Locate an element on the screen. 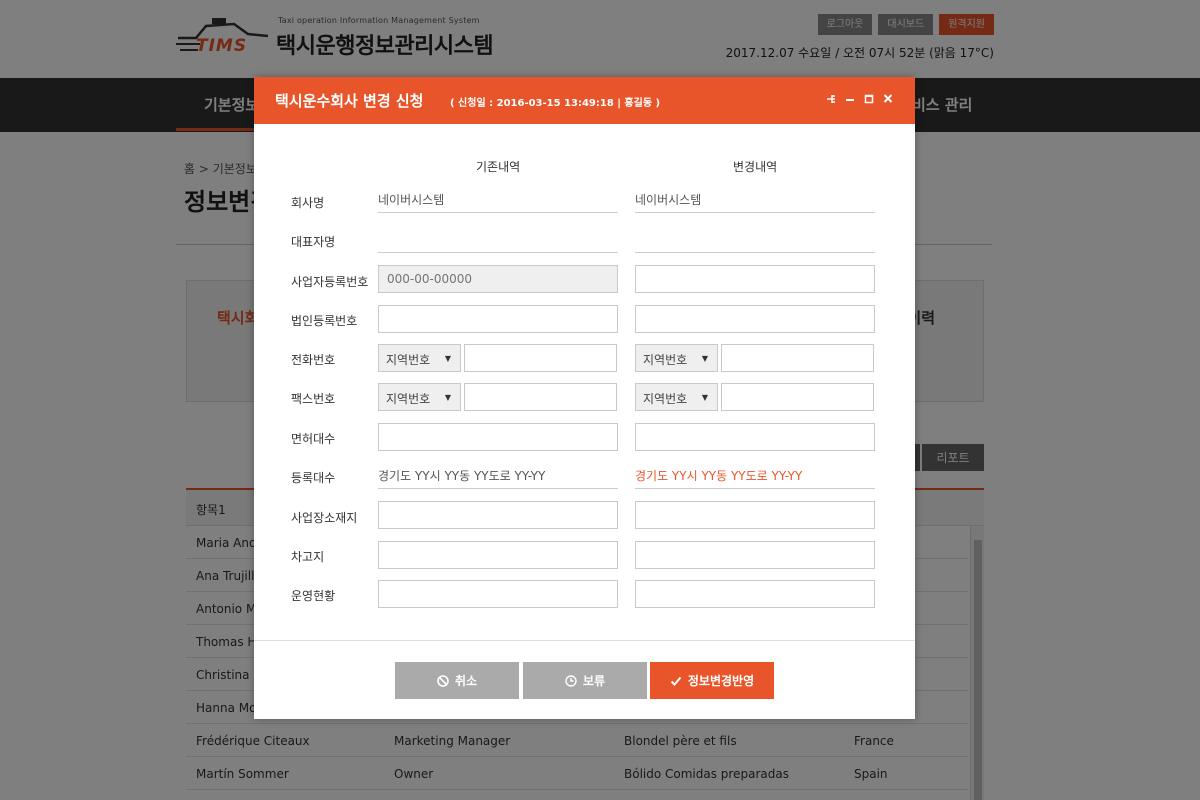 This screenshot has height=800, width=1200. check-icon is located at coordinates (676, 681).